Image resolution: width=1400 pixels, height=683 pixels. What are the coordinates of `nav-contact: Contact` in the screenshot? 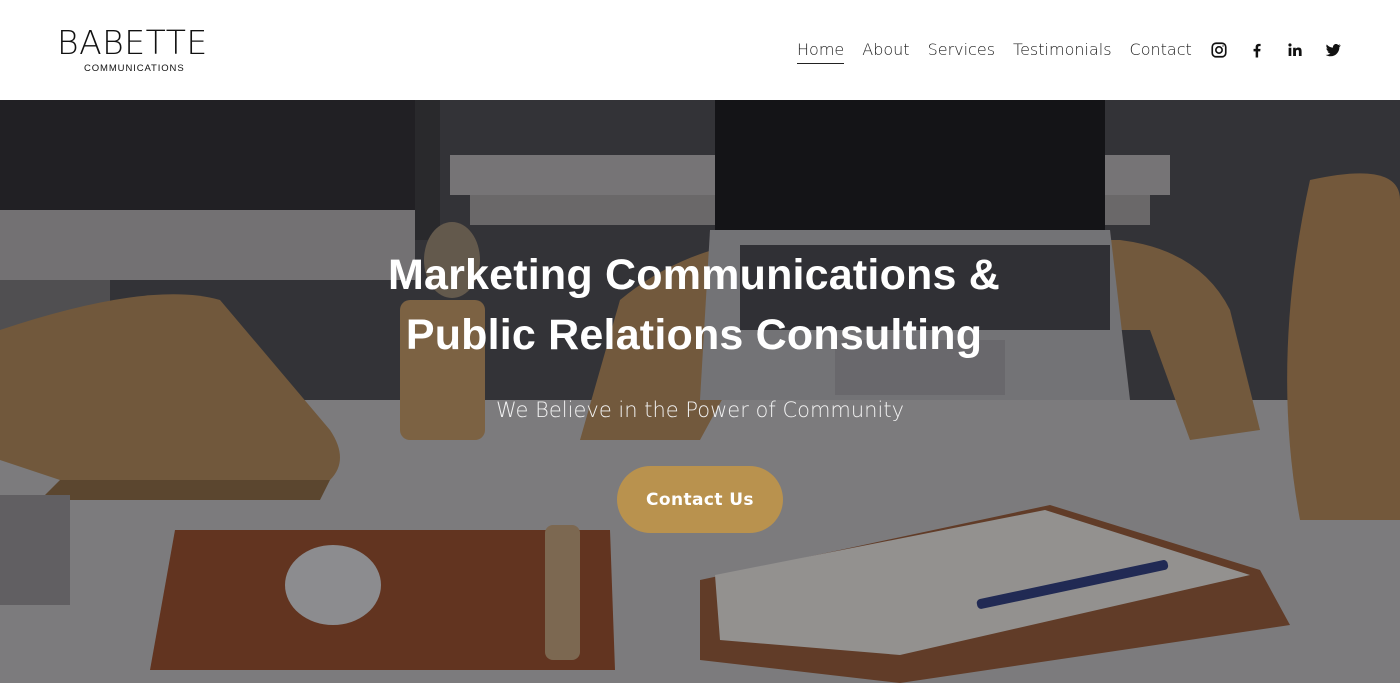 It's located at (1161, 51).